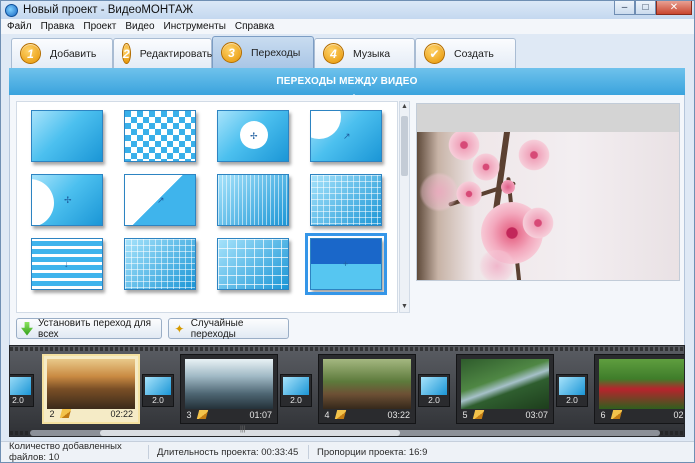  Describe the element at coordinates (465, 414) in the screenshot. I see `clip-number: 5` at that location.